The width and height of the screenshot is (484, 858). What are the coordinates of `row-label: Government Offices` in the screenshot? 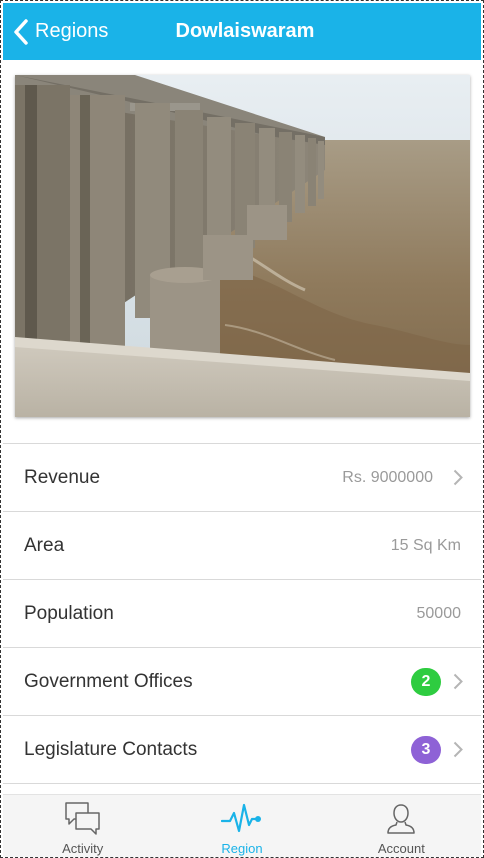 It's located at (108, 681).